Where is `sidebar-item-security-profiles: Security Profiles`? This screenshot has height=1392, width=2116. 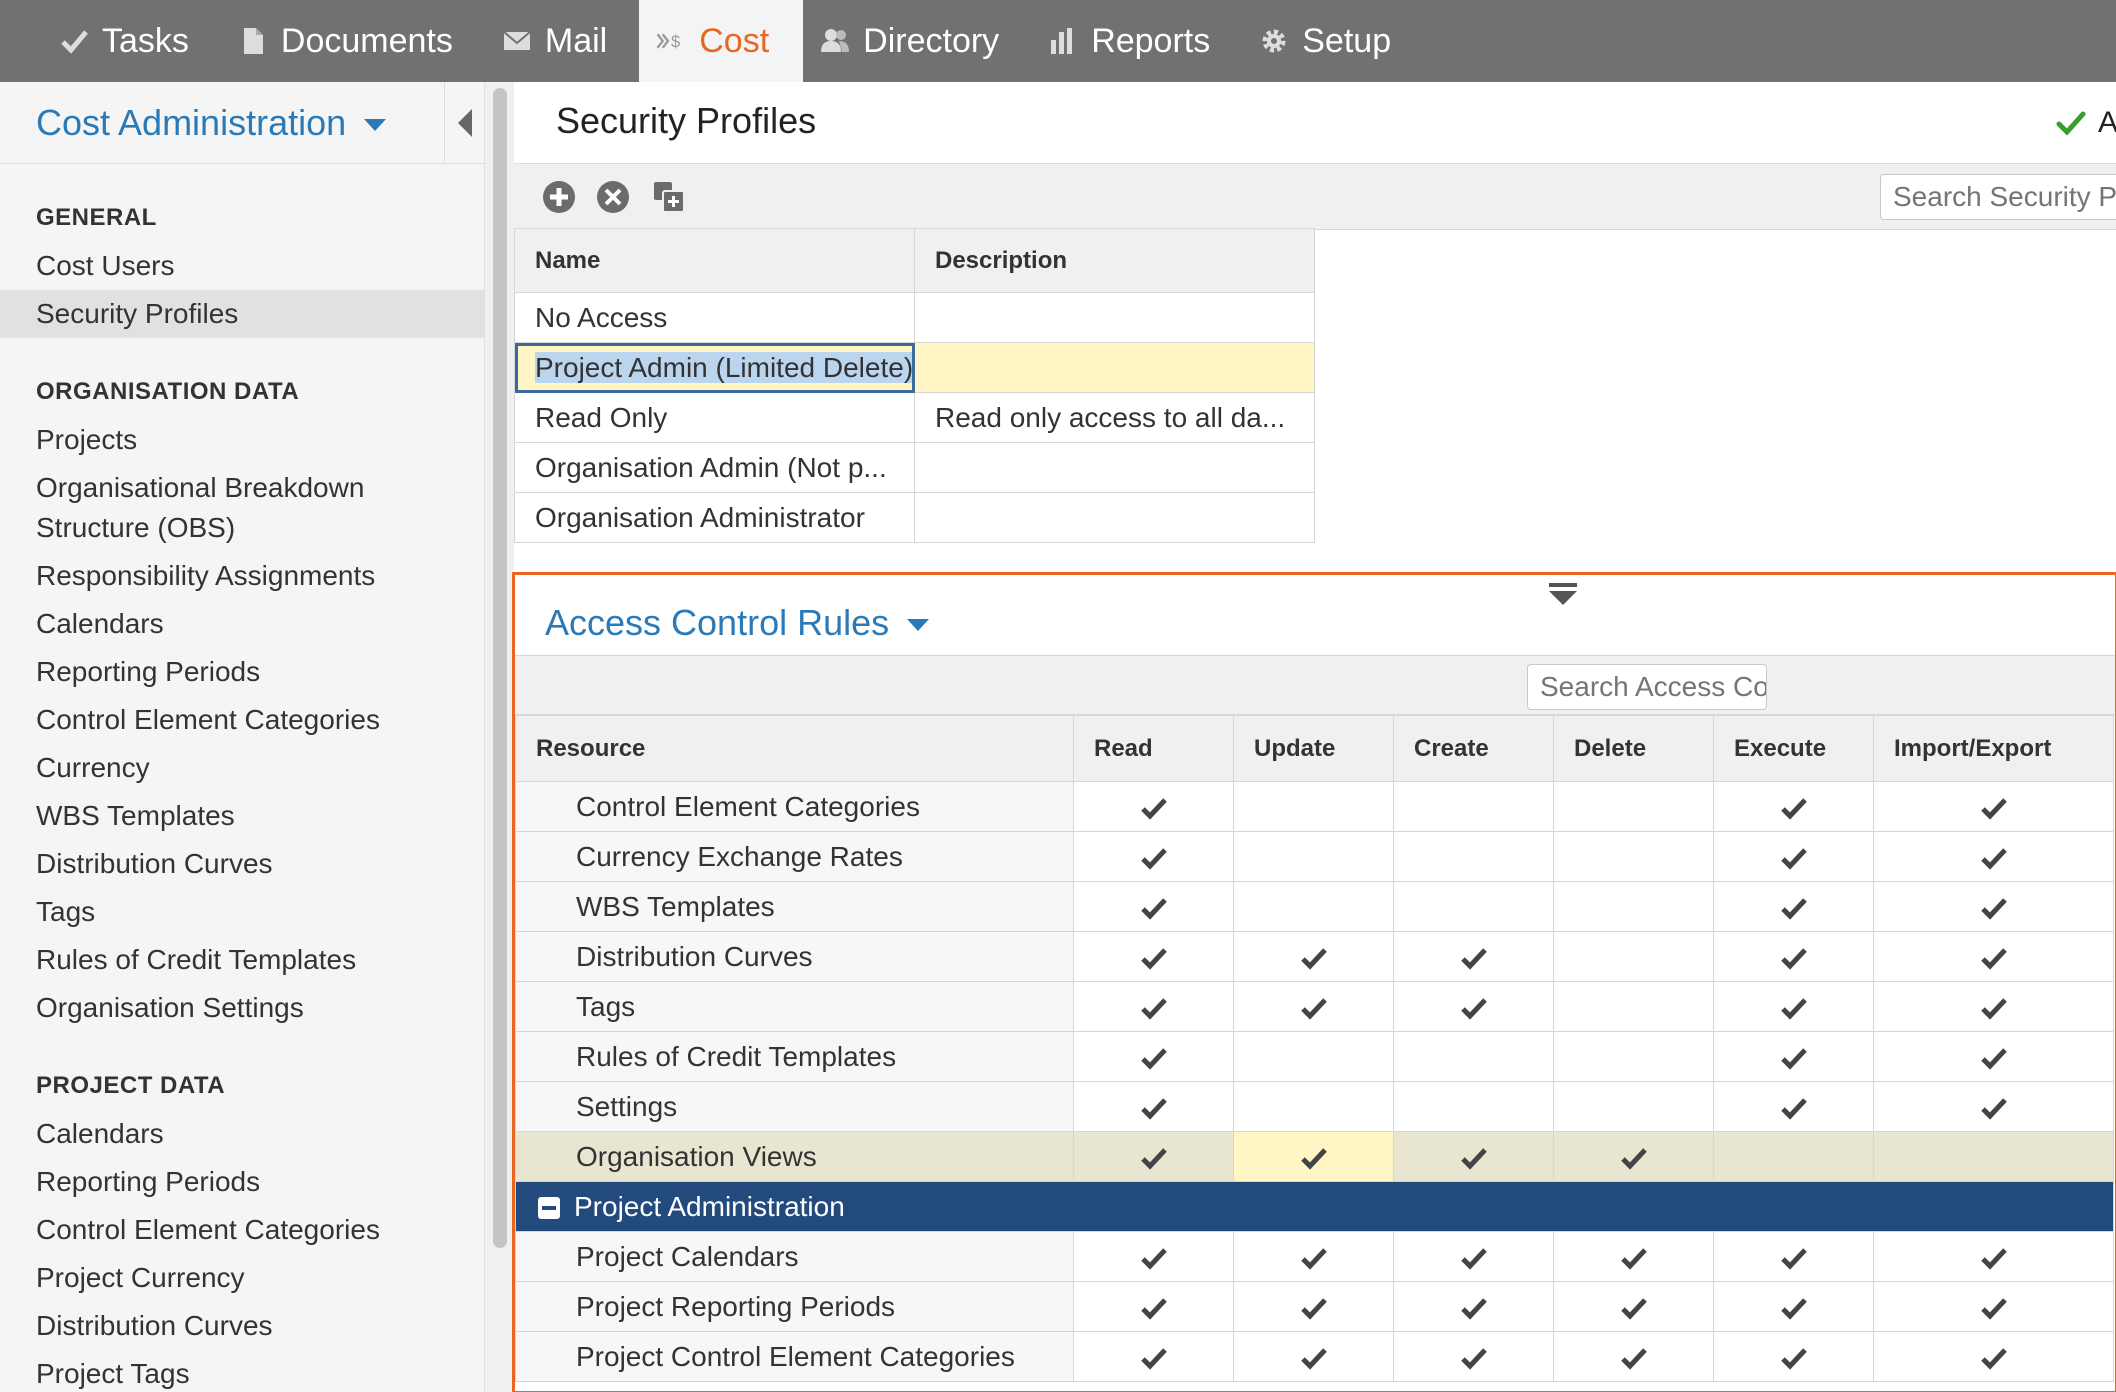 sidebar-item-security-profiles: Security Profiles is located at coordinates (242, 314).